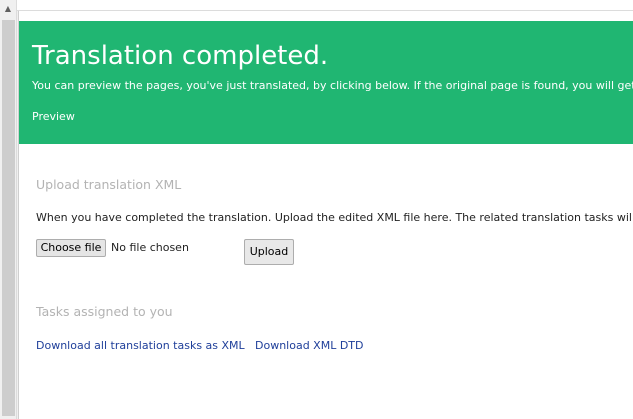 The height and width of the screenshot is (419, 633). Describe the element at coordinates (325, 5) in the screenshot. I see `top-strip` at that location.